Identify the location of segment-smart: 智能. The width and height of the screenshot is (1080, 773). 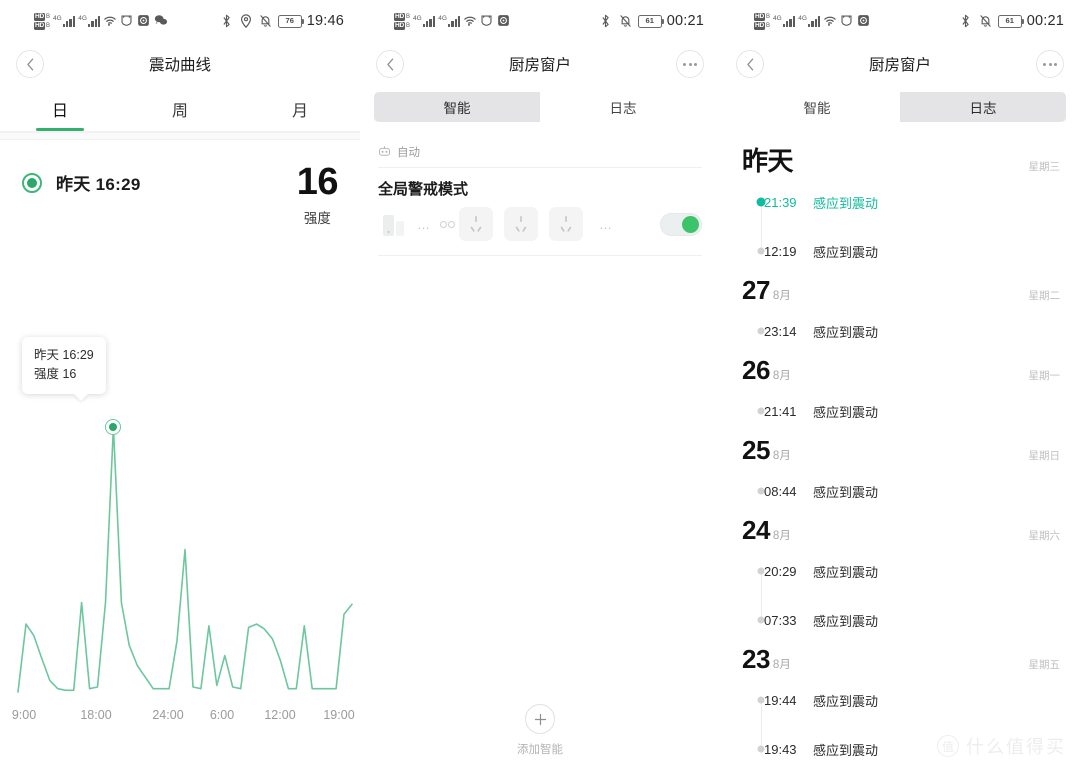
(457, 107).